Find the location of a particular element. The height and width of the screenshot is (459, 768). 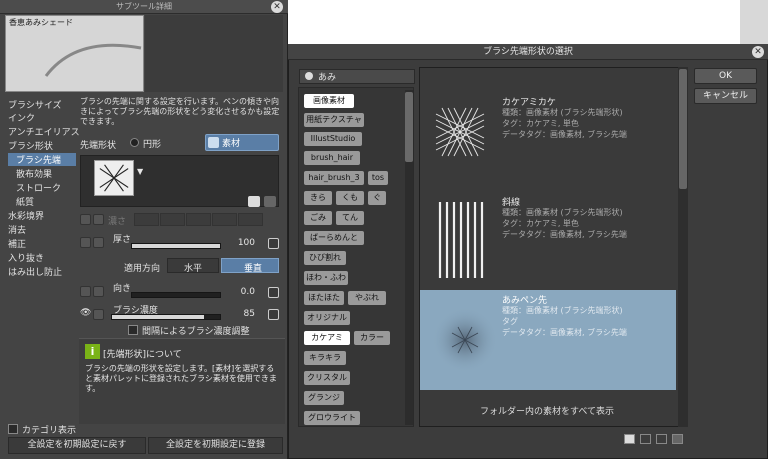

shasen-thumbnail-icon is located at coordinates (461, 240).